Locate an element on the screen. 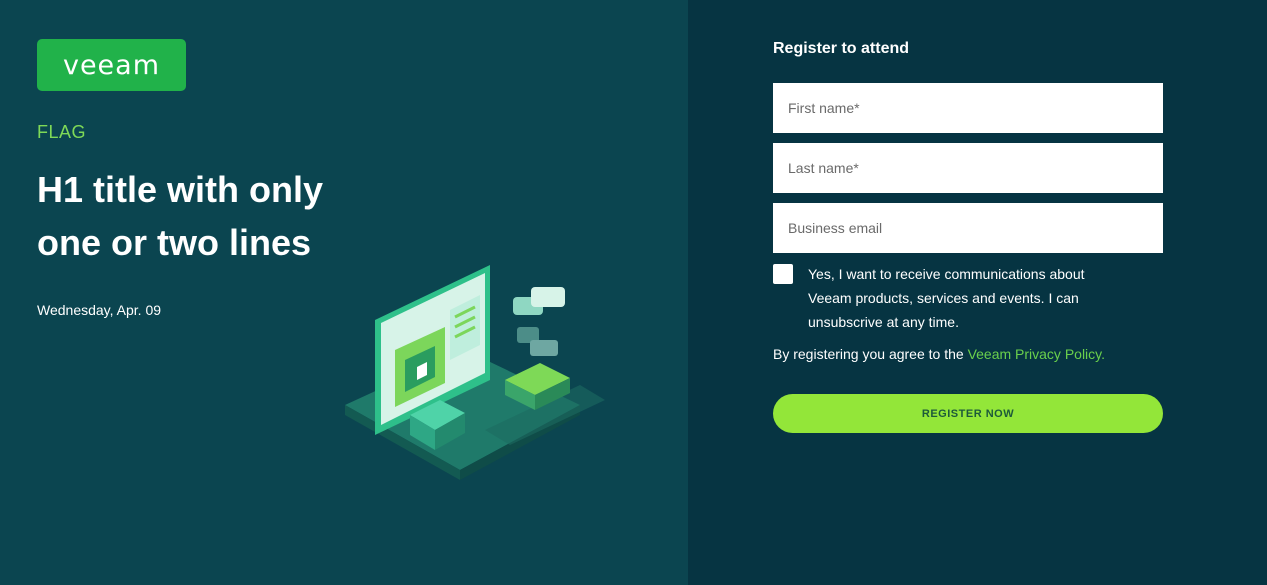 Image resolution: width=1267 pixels, height=585 pixels. privacy-prefix: By registering you agree to the is located at coordinates (870, 354).